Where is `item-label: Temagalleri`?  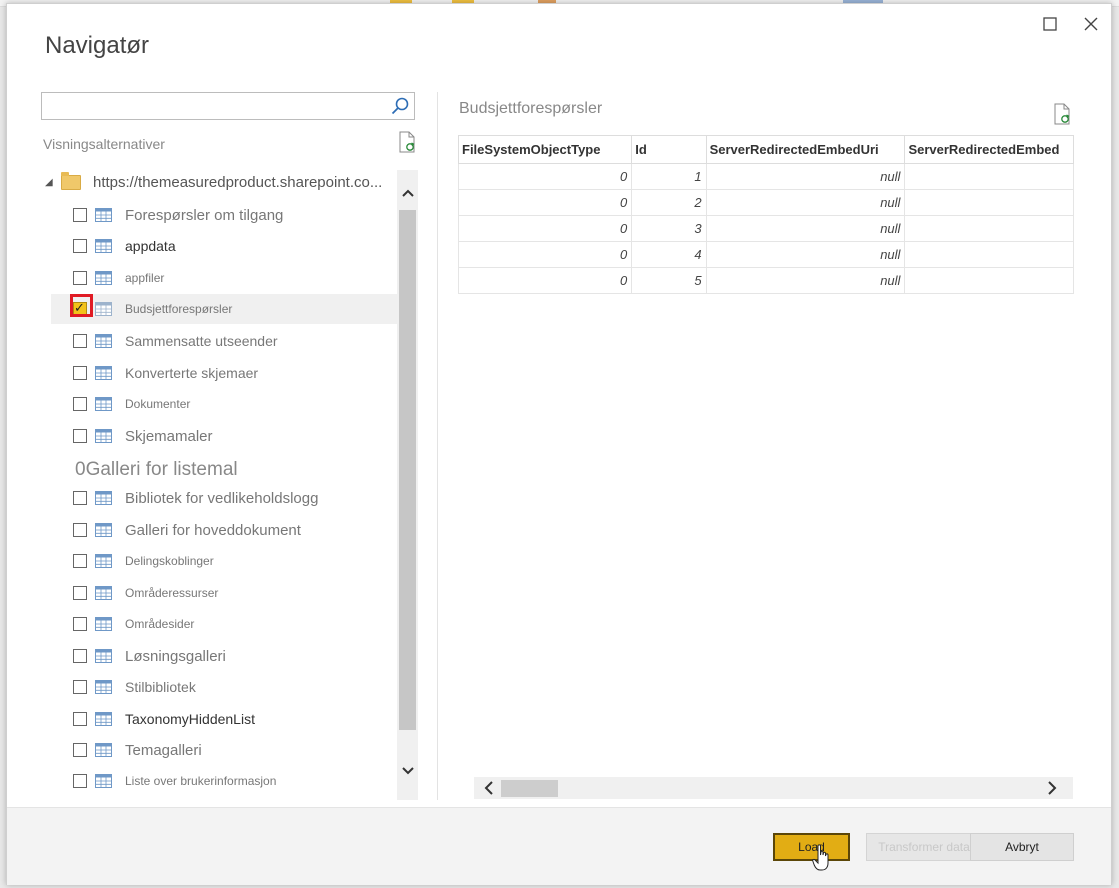
item-label: Temagalleri is located at coordinates (163, 750).